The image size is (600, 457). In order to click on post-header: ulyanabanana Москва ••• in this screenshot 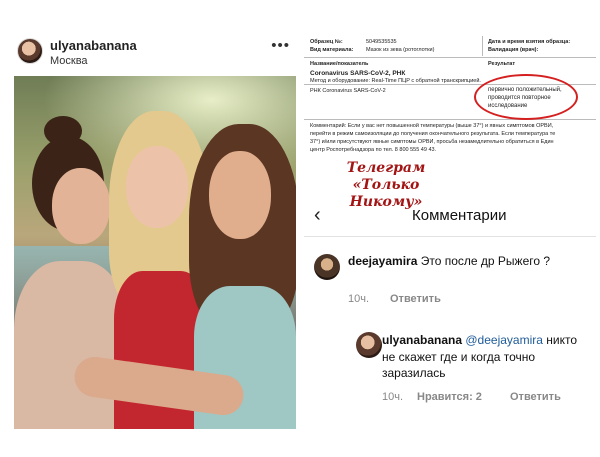, I will do `click(153, 53)`.